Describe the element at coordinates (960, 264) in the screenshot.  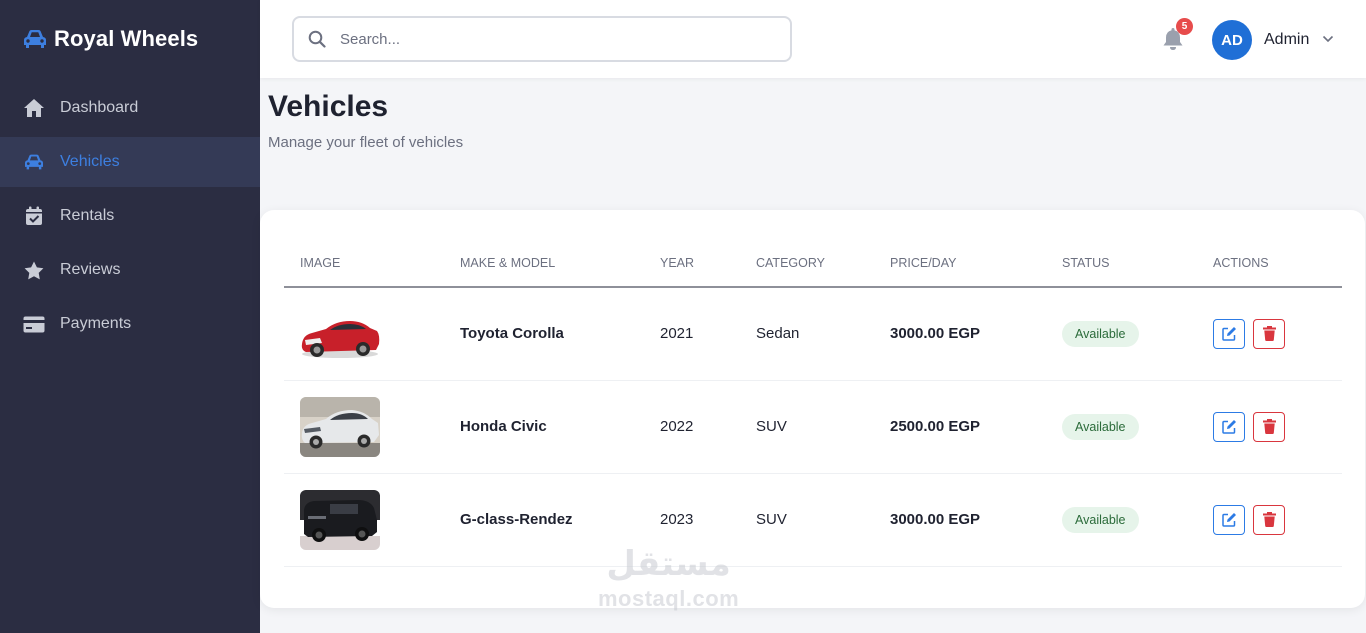
I see `column-header-price: PRICE/DAY` at that location.